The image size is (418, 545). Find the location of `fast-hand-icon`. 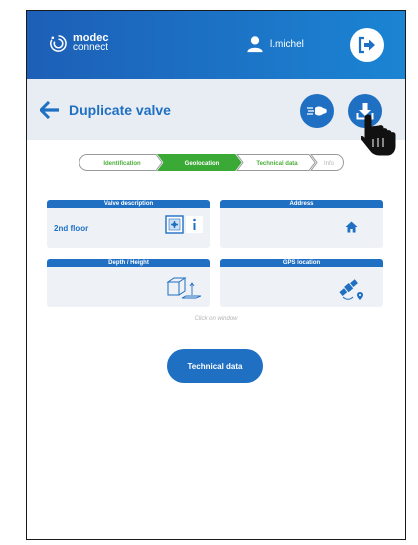

fast-hand-icon is located at coordinates (317, 111).